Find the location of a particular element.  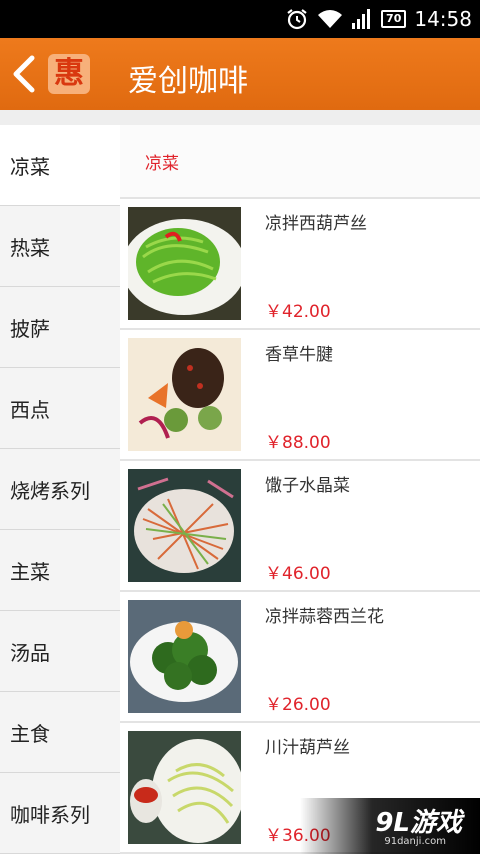

dish-item: 凉拌蒜蓉西兰花 ￥26.00 is located at coordinates (300, 657).